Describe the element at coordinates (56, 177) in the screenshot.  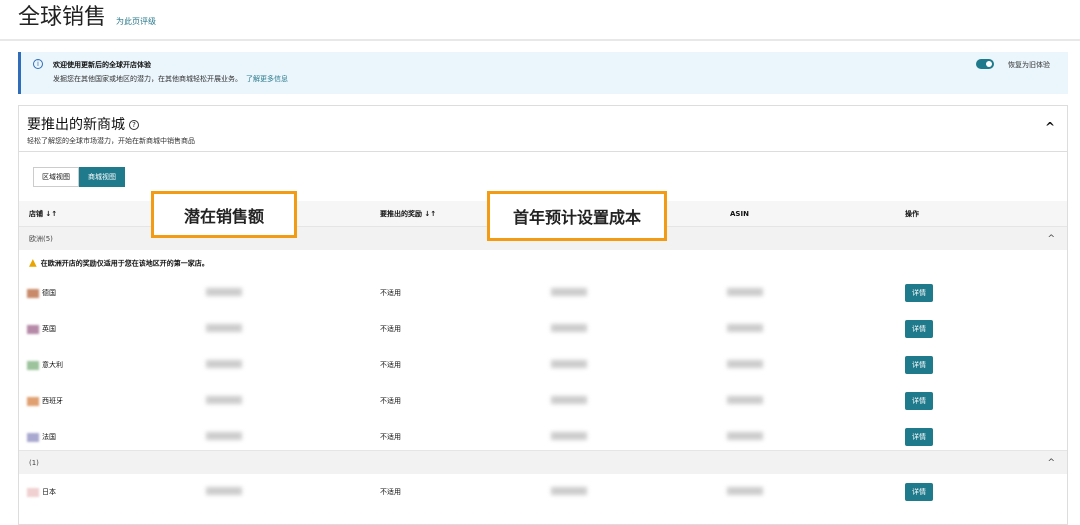
I see `region-view-tab: 区域视图` at that location.